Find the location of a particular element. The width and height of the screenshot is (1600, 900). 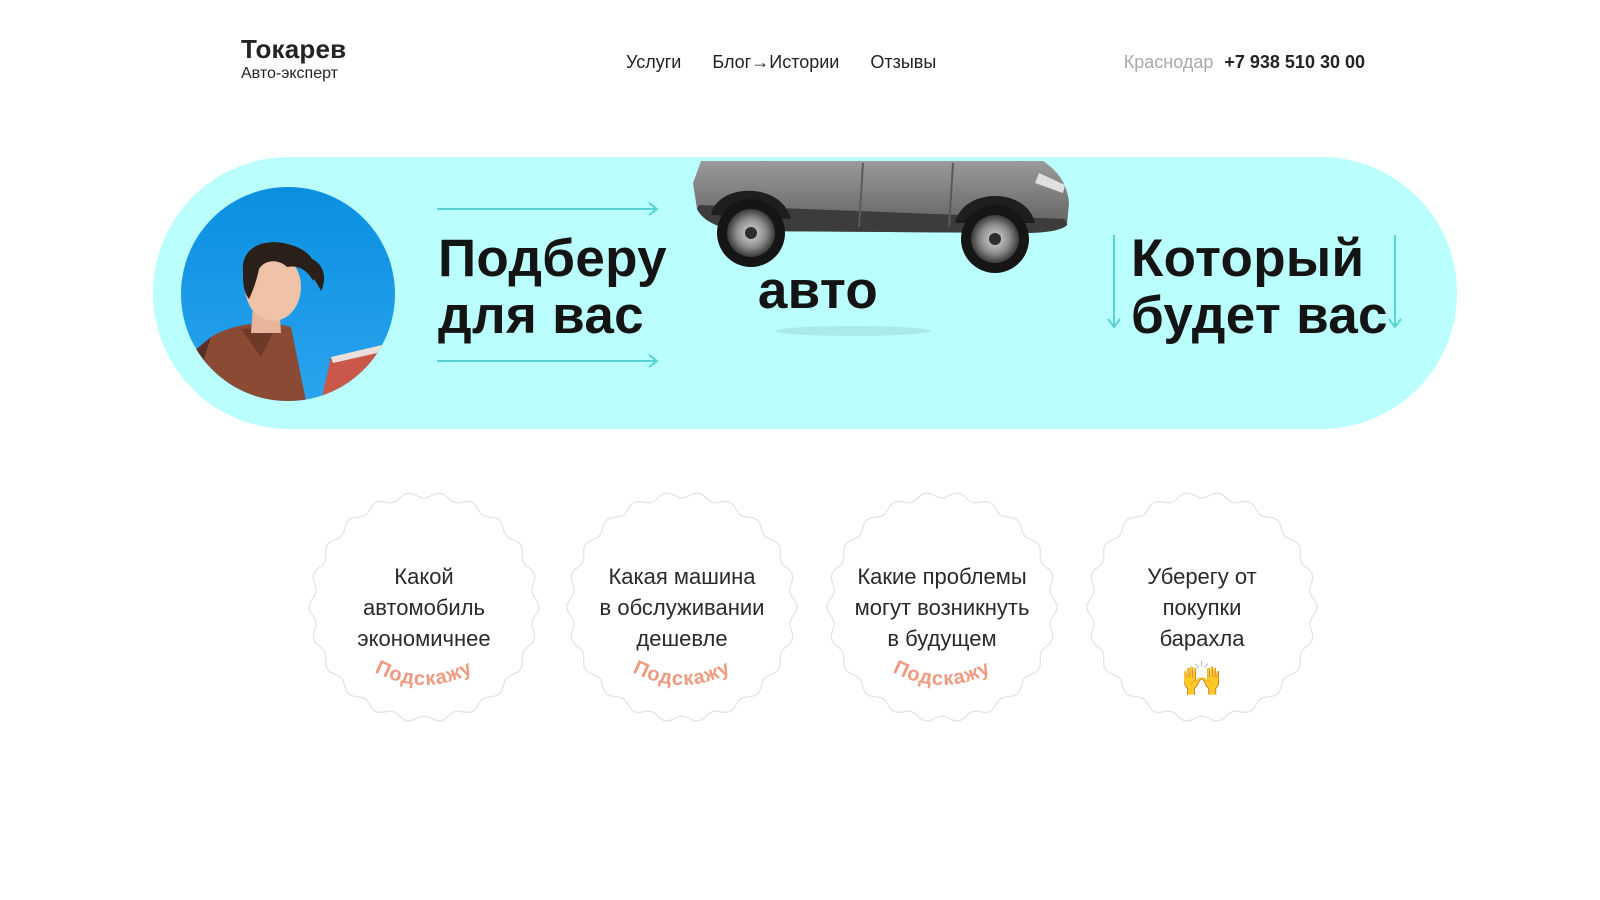

raised-hands-icon: 🙌 is located at coordinates (1202, 679).